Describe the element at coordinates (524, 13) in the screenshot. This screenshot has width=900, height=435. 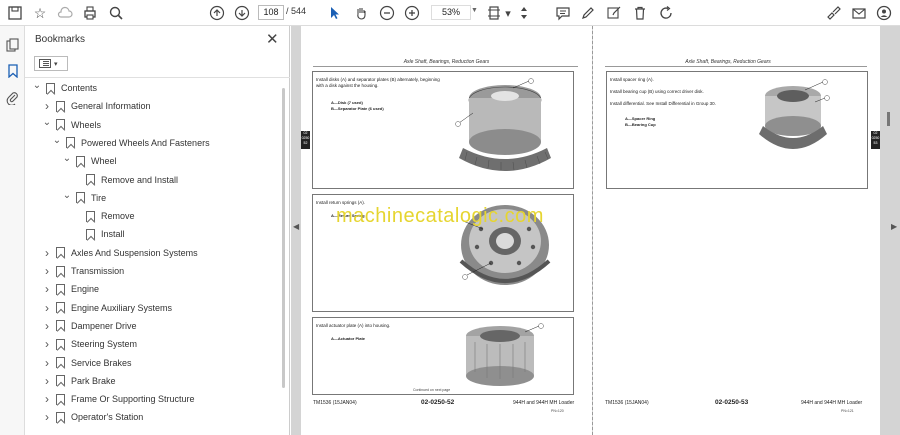
I see `scroll-mode-icon` at that location.